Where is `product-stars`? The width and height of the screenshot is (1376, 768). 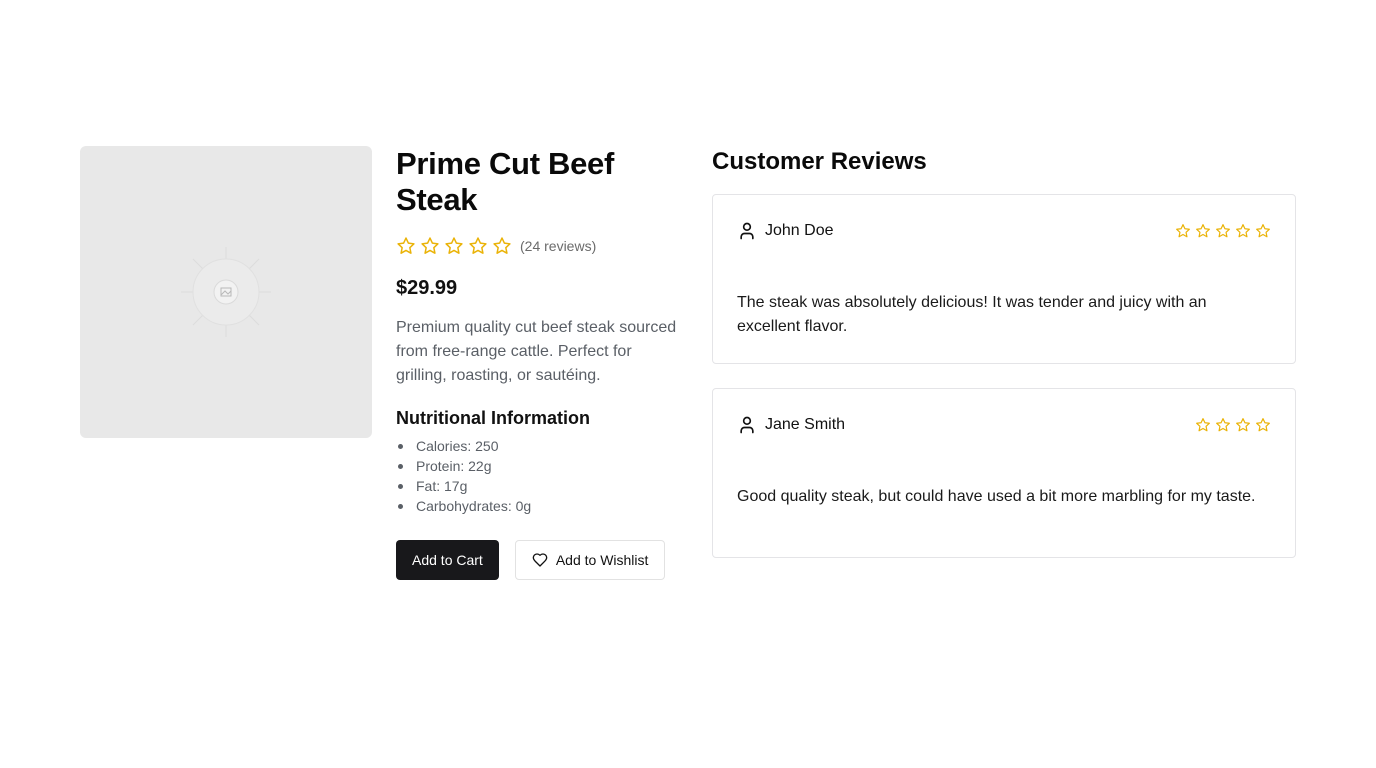 product-stars is located at coordinates (456, 246).